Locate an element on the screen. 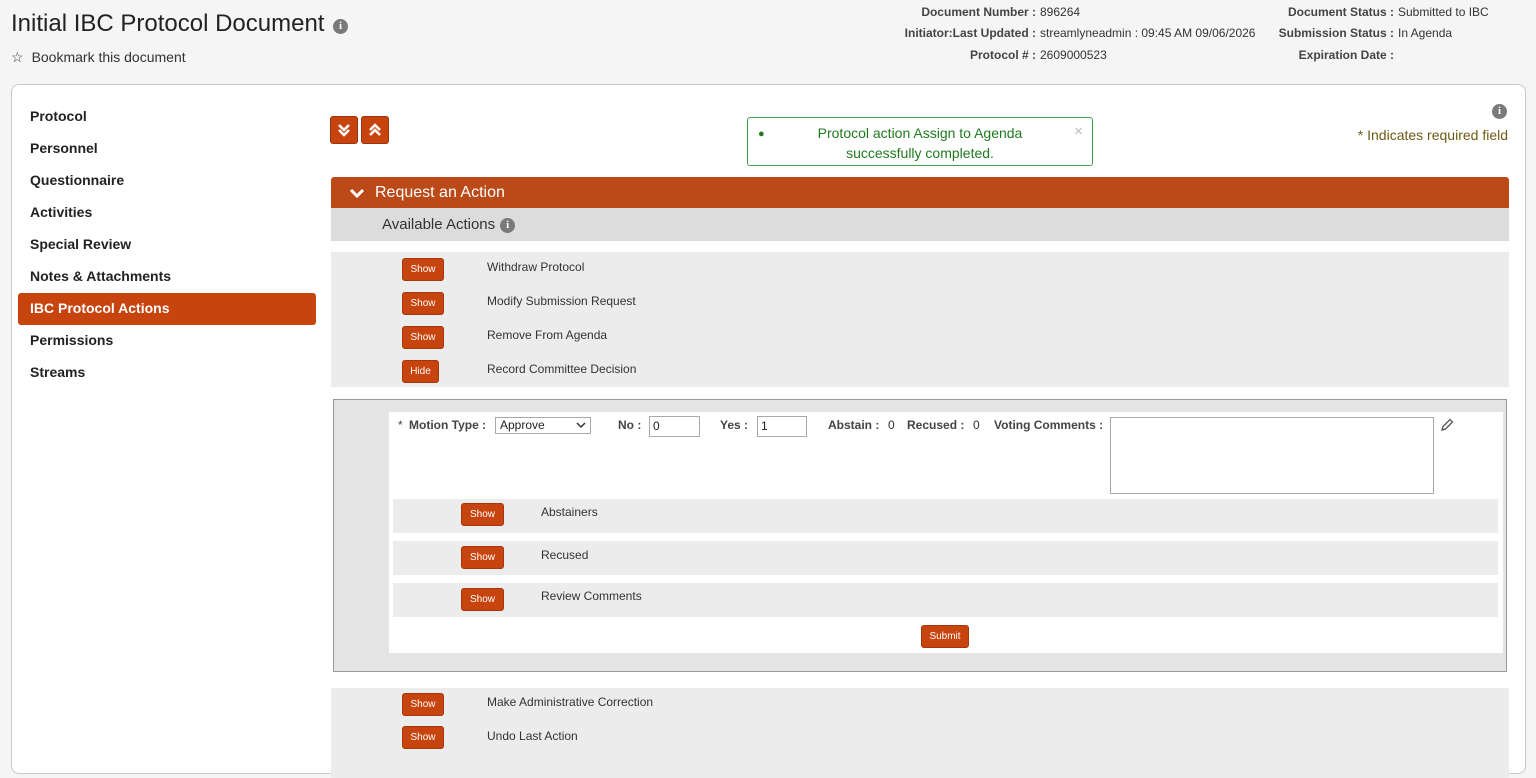  recused-label: Recused : is located at coordinates (936, 425).